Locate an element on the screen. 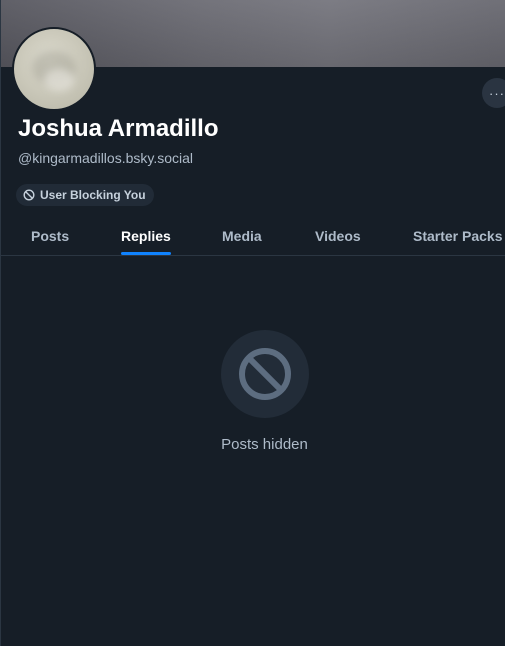 This screenshot has height=646, width=505. tab-label: Replies is located at coordinates (146, 236).